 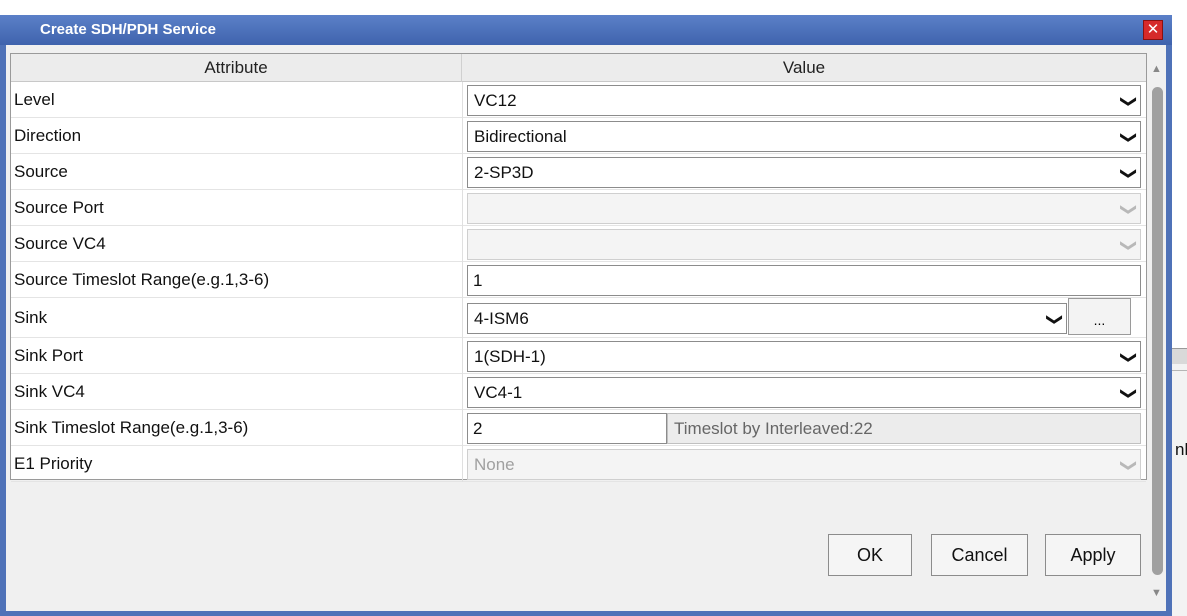 What do you see at coordinates (804, 244) in the screenshot?
I see `source-vc4-select: ❯` at bounding box center [804, 244].